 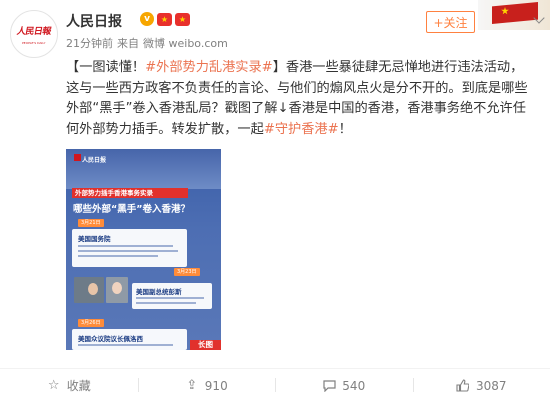 What do you see at coordinates (345, 129) in the screenshot?
I see `post-end: ！` at bounding box center [345, 129].